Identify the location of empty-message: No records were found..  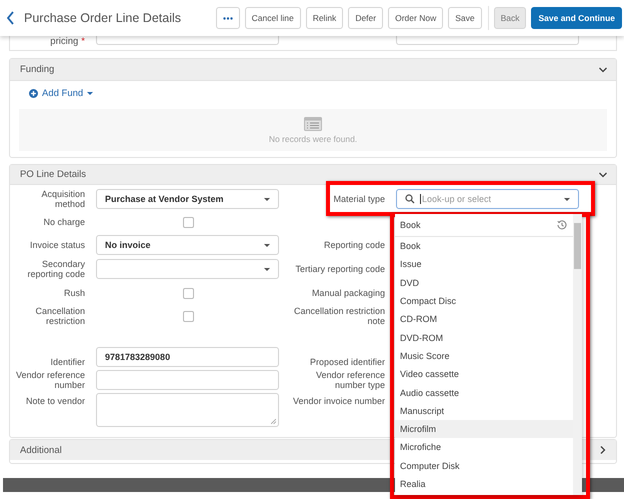
(313, 139).